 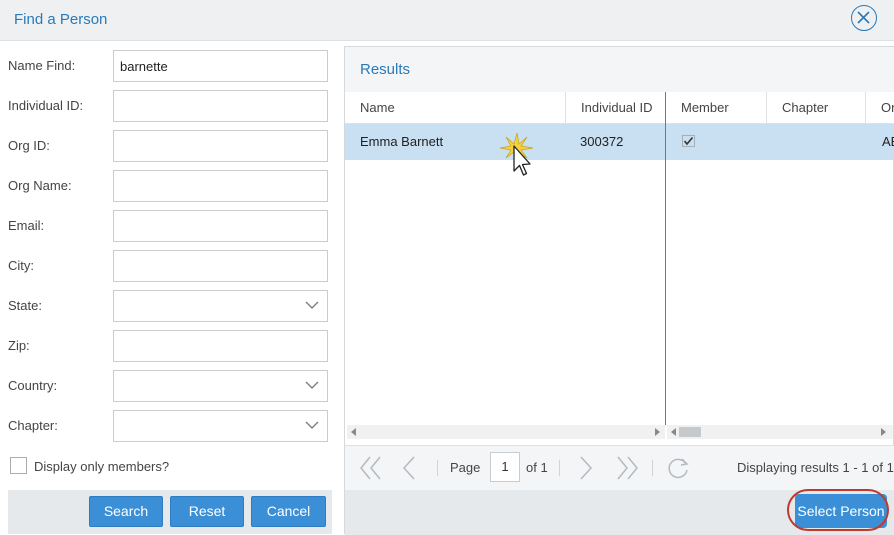 What do you see at coordinates (602, 141) in the screenshot?
I see `cell-individual-id: 300372` at bounding box center [602, 141].